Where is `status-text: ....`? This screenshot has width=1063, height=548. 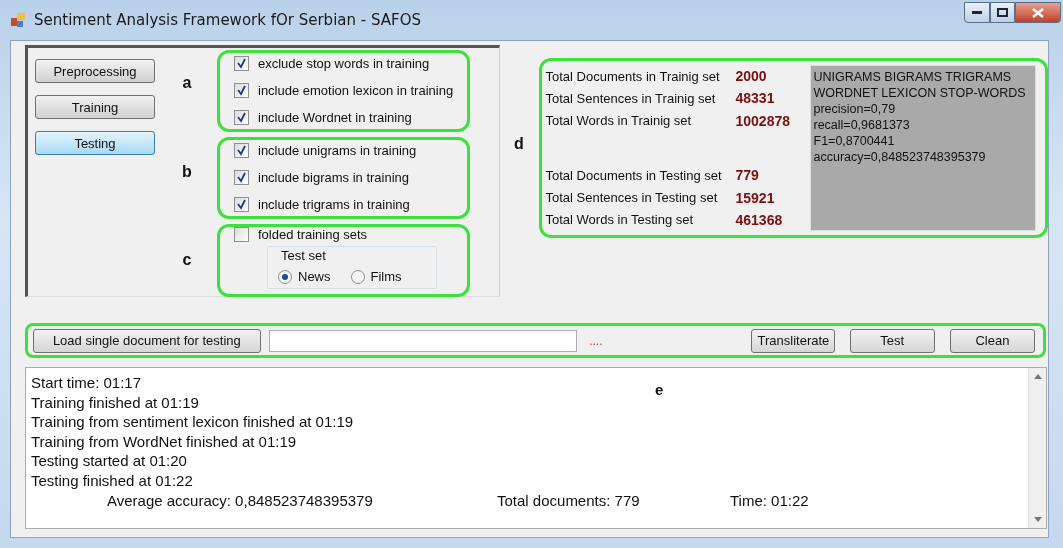
status-text: .... is located at coordinates (596, 340).